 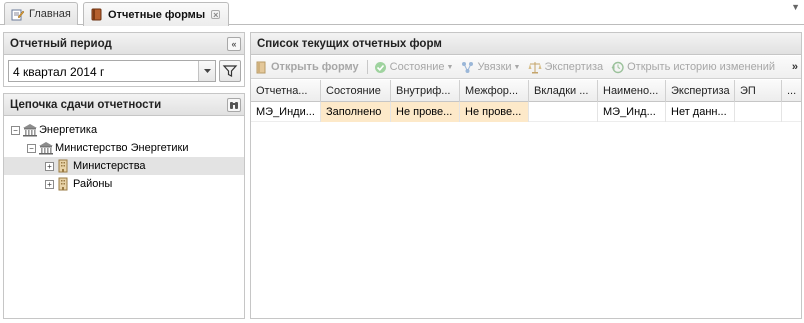 I want to click on edit-page-icon, so click(x=18, y=14).